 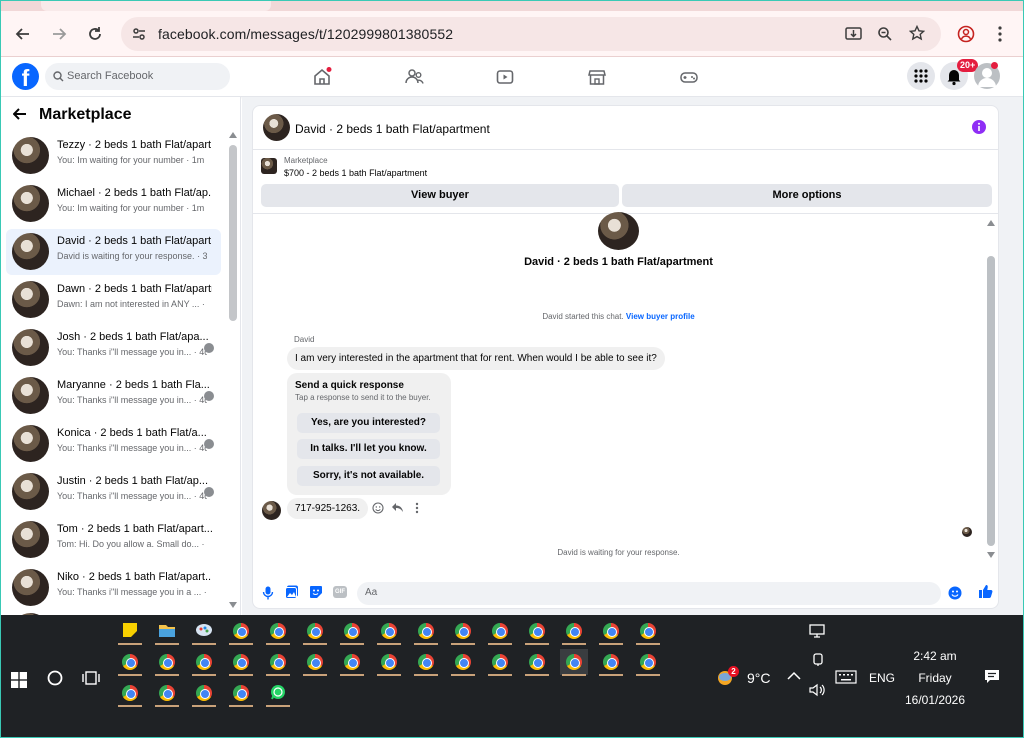 I want to click on facebook-logo: f, so click(x=25, y=77).